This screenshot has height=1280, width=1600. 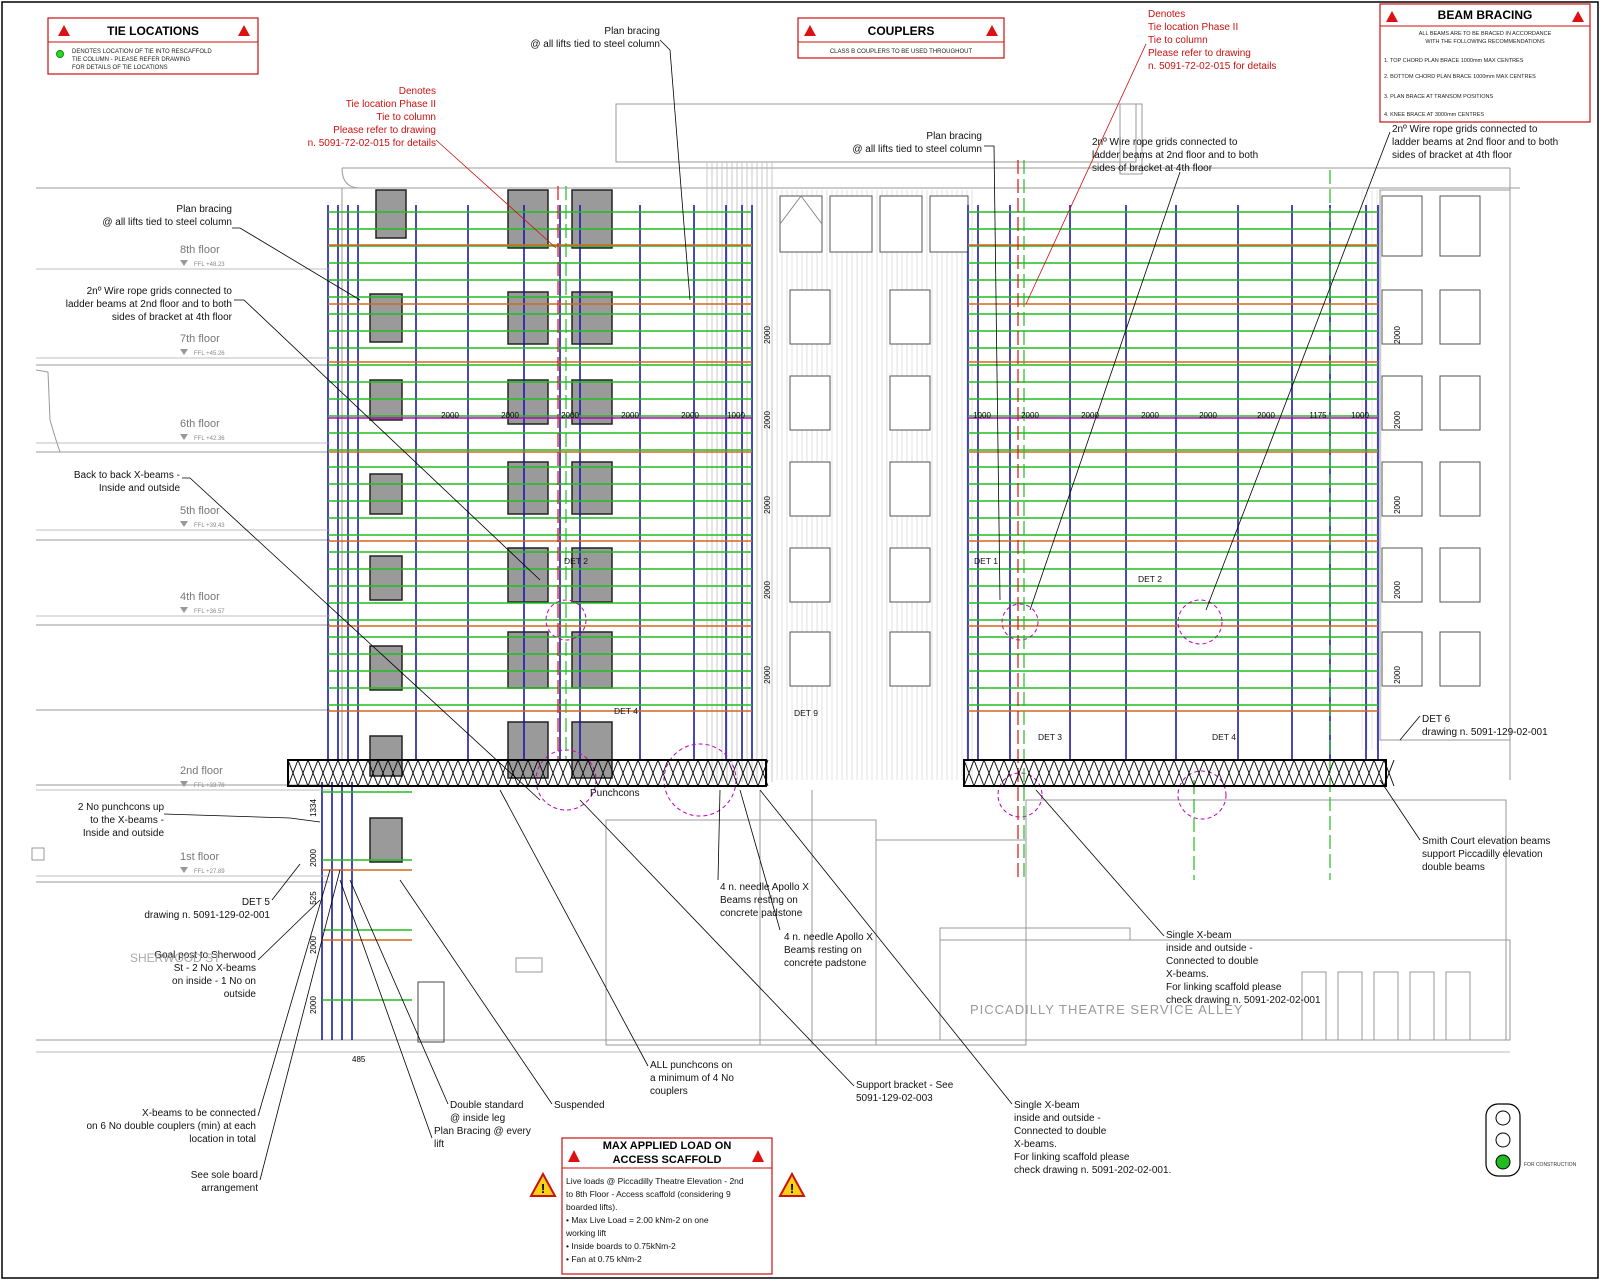 I want to click on dimension-label: 485, so click(x=359, y=1059).